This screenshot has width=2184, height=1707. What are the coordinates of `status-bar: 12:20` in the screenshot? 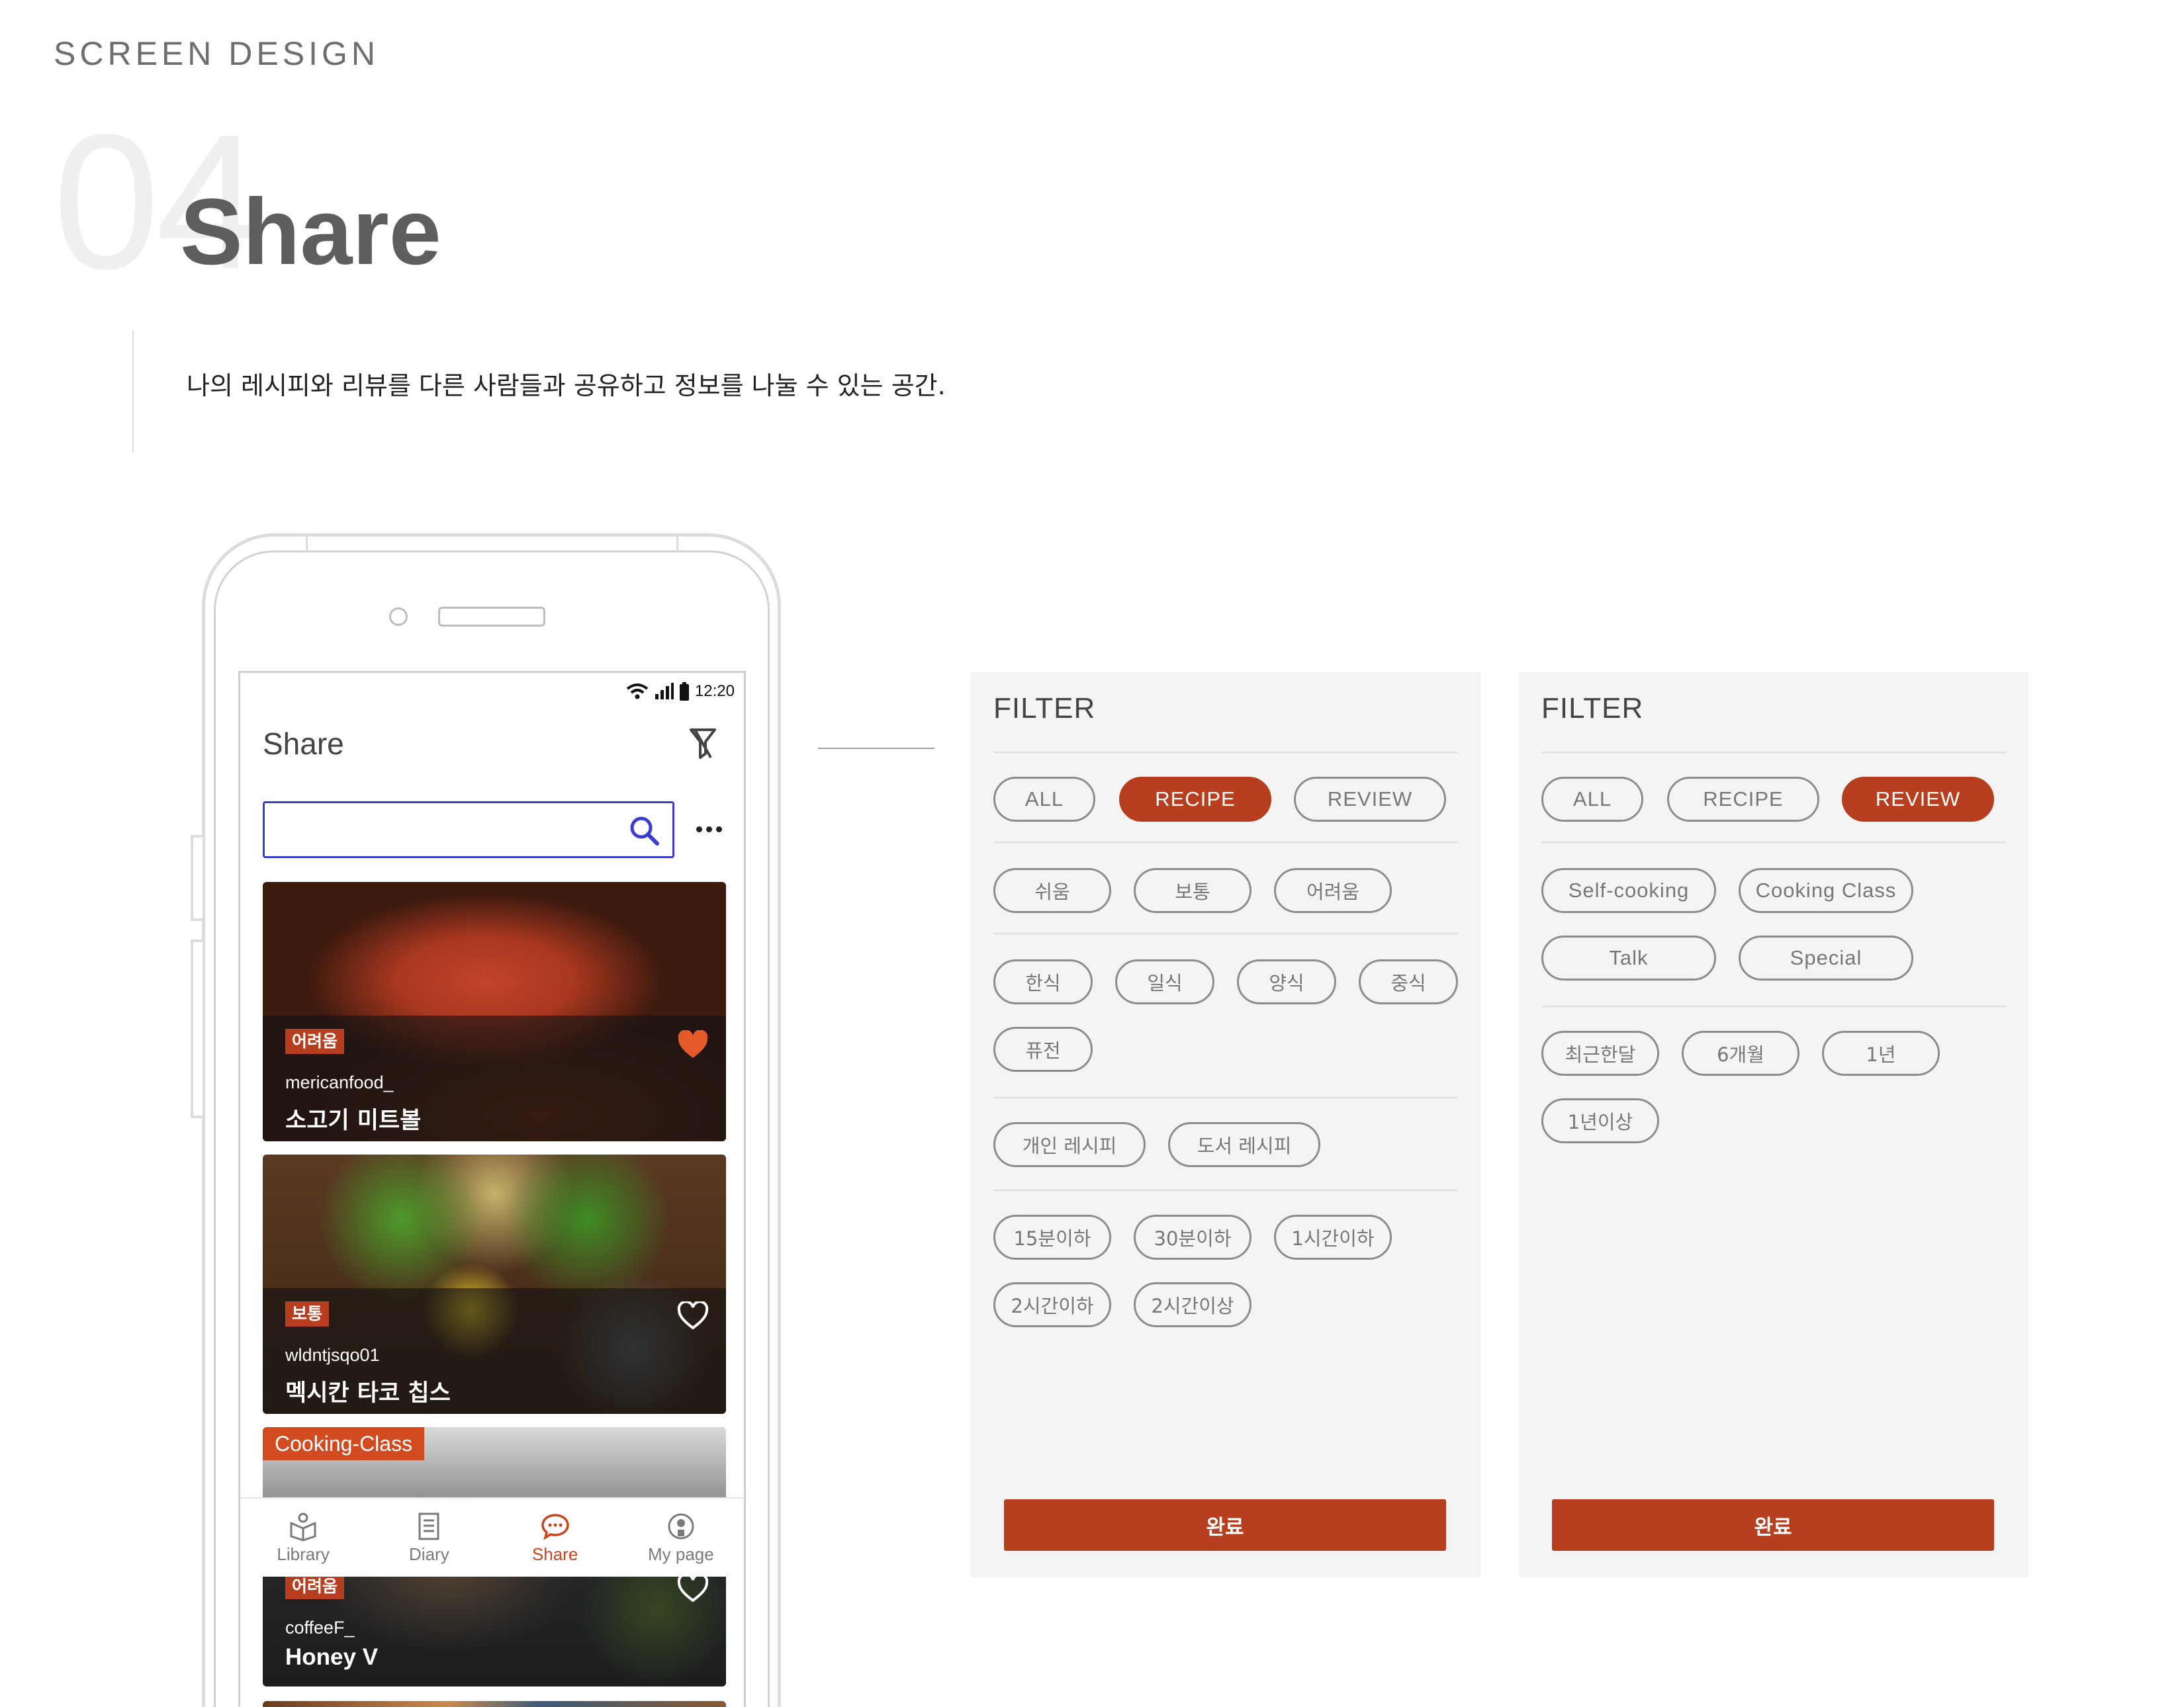 It's located at (680, 691).